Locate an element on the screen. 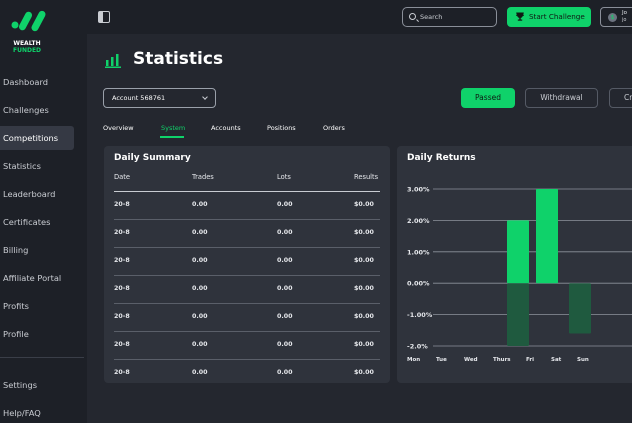 Image resolution: width=632 pixels, height=423 pixels. search-placeholder: Search is located at coordinates (431, 17).